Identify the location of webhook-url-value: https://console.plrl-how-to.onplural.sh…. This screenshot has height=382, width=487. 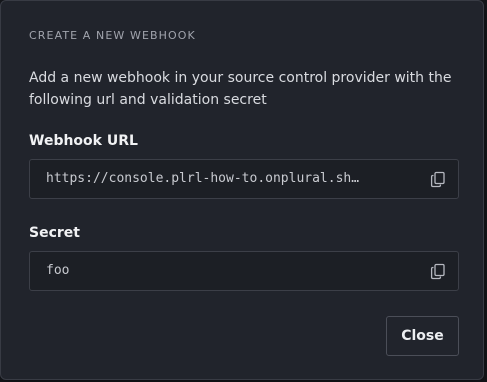
(229, 178).